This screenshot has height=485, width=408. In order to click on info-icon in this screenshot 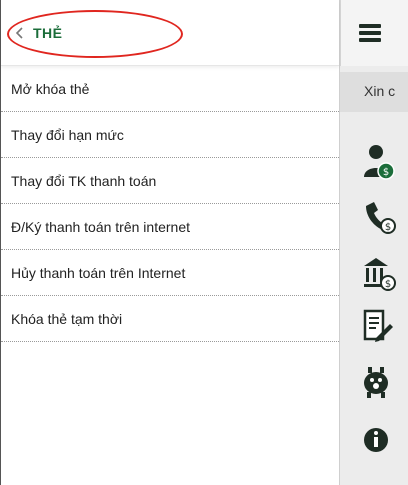, I will do `click(385, 440)`.